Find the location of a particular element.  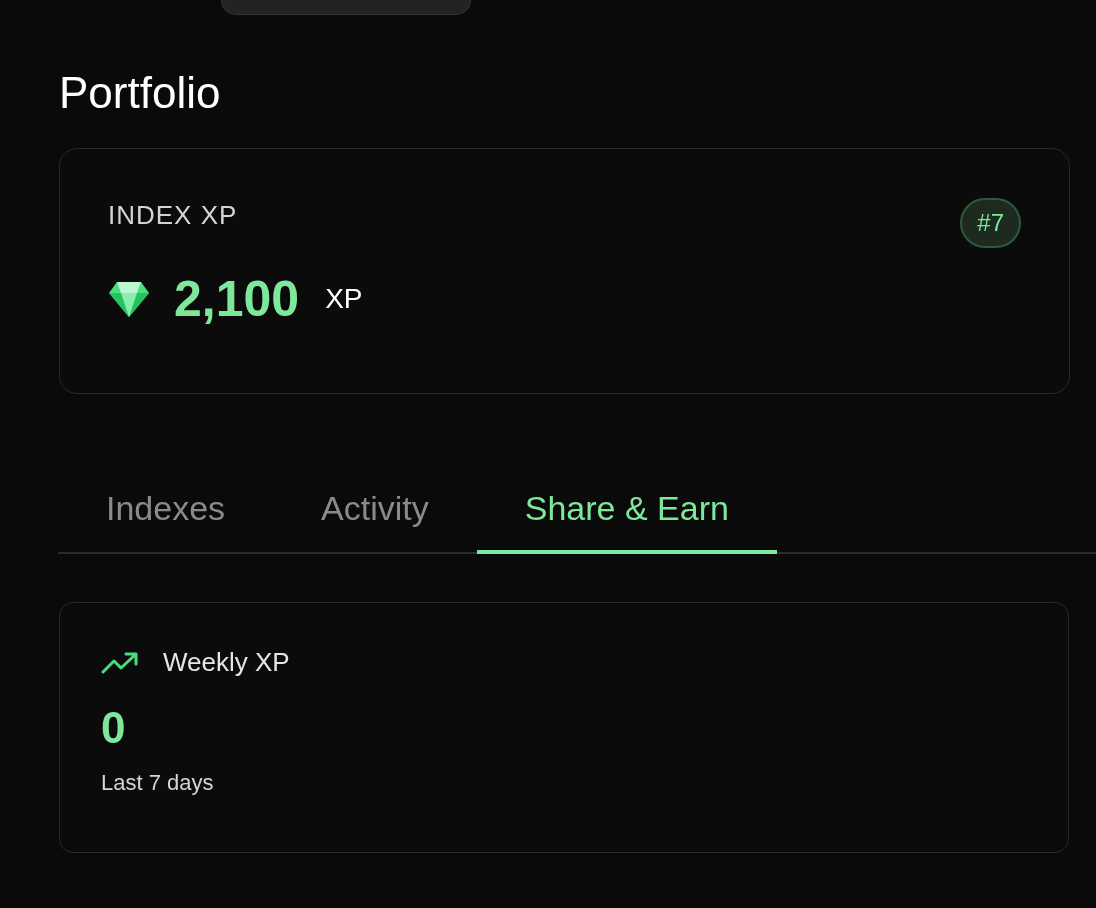

gem-icon is located at coordinates (129, 299).